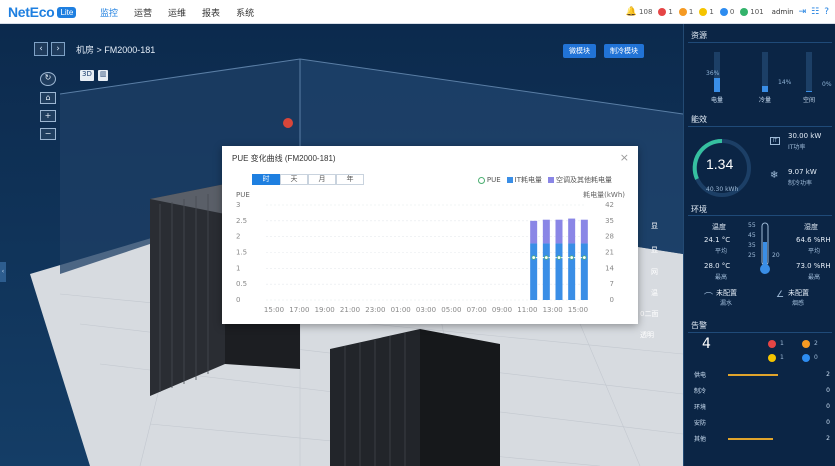 Image resolution: width=835 pixels, height=466 pixels. Describe the element at coordinates (31, 12) in the screenshot. I see `logo-text: NetEco` at that location.